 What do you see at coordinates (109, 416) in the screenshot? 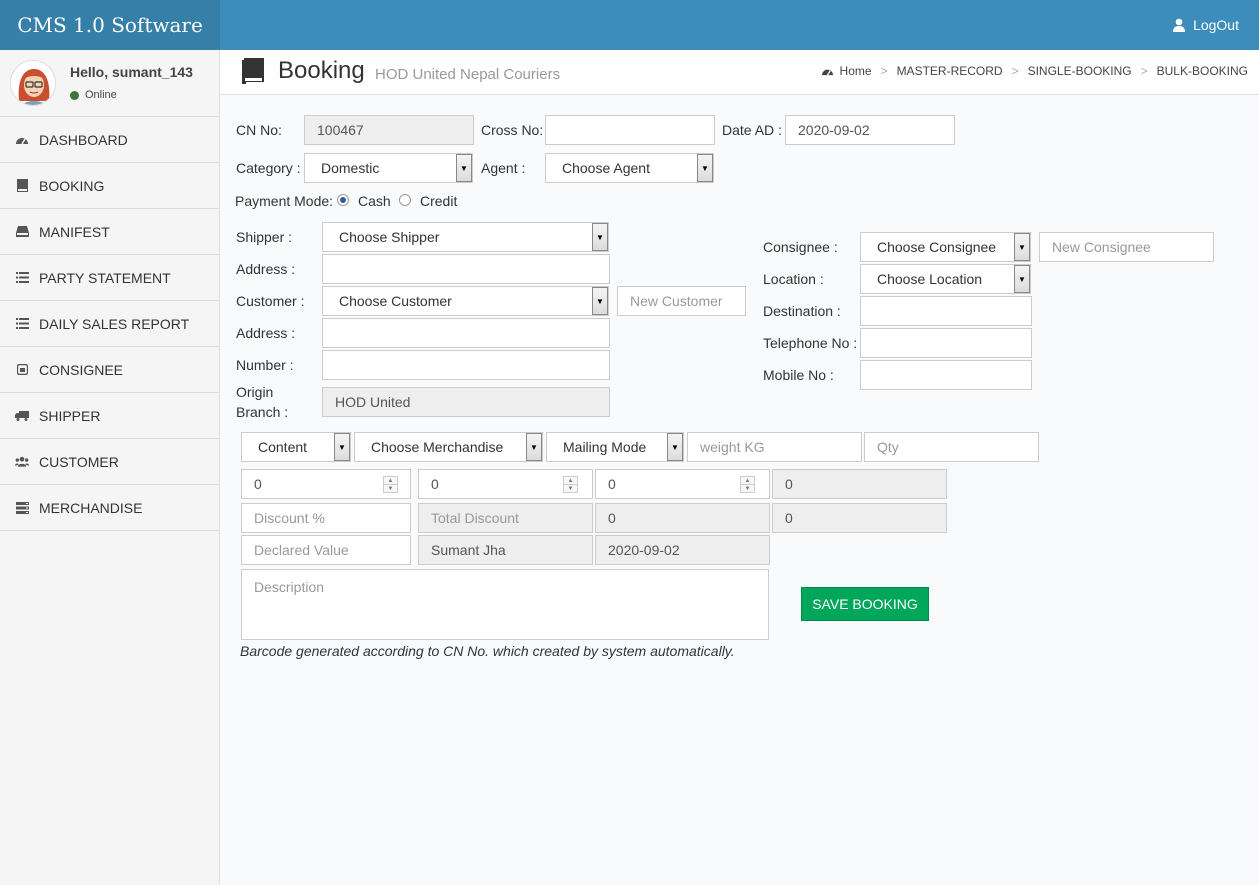
I see `sidebar-item-shipper: SHIPPER` at bounding box center [109, 416].